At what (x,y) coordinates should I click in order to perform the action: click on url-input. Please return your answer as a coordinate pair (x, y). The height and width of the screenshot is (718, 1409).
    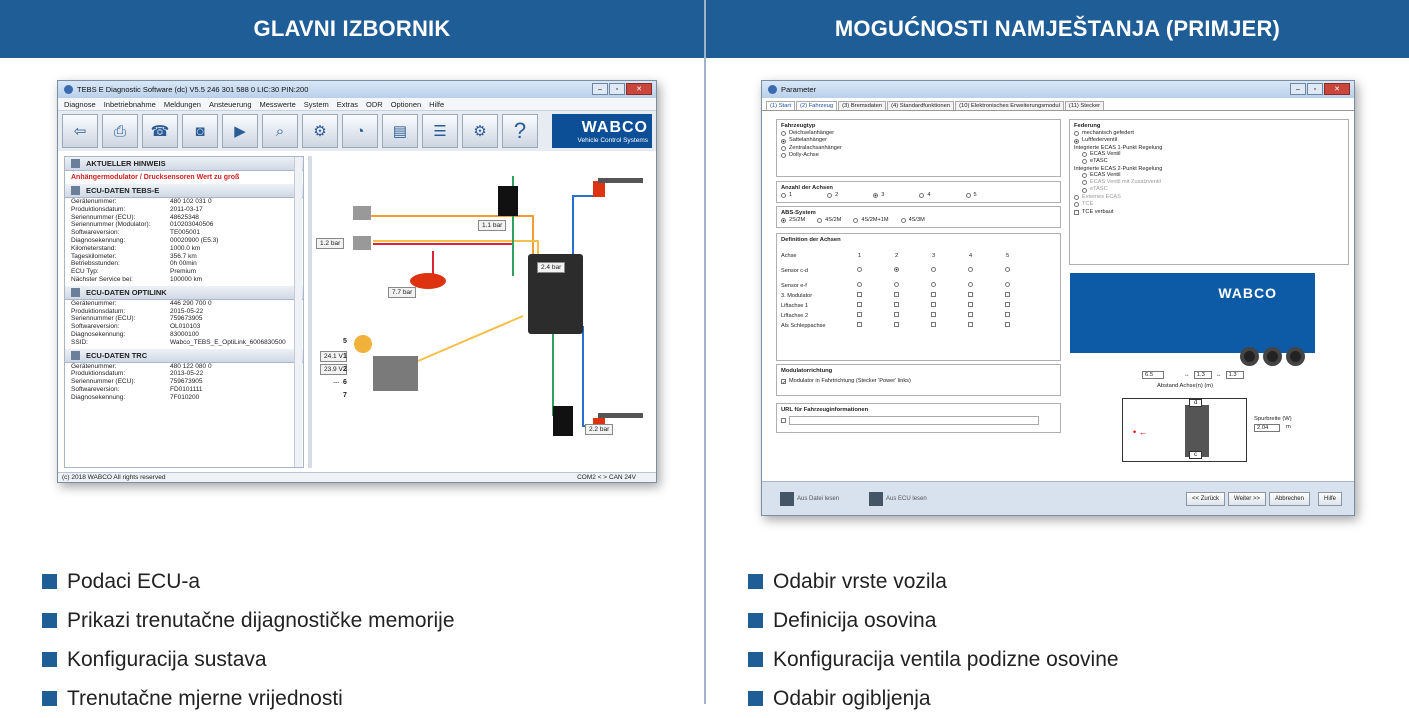
    Looking at the image, I should click on (914, 420).